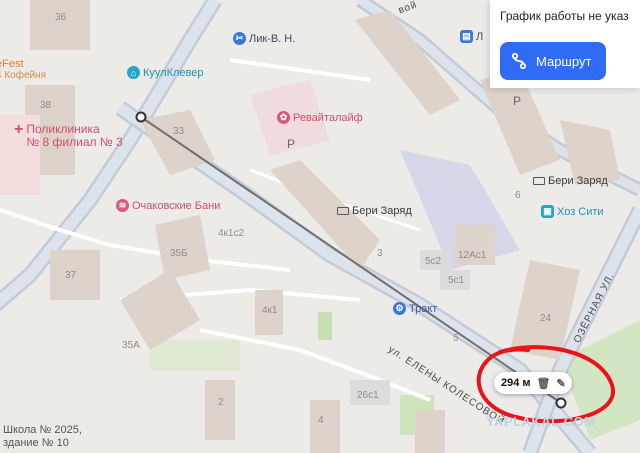 Image resolution: width=640 pixels, height=453 pixels. I want to click on ruler-distance-label: 294 м 🗑 ✎, so click(533, 383).